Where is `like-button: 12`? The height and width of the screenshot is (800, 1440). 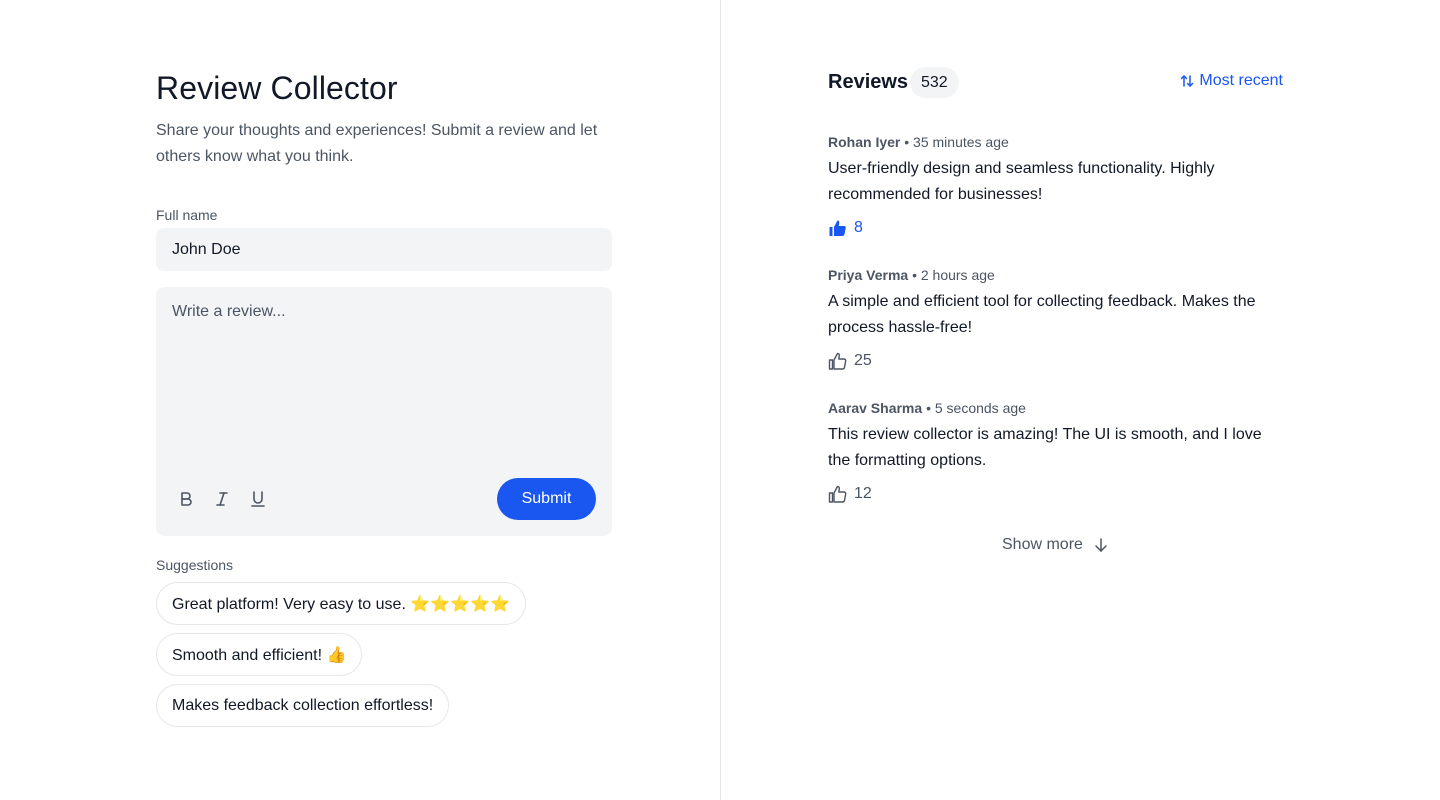 like-button: 12 is located at coordinates (1055, 494).